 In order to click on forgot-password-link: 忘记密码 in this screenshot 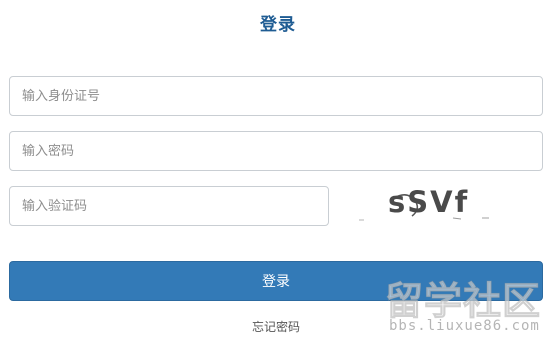, I will do `click(276, 326)`.